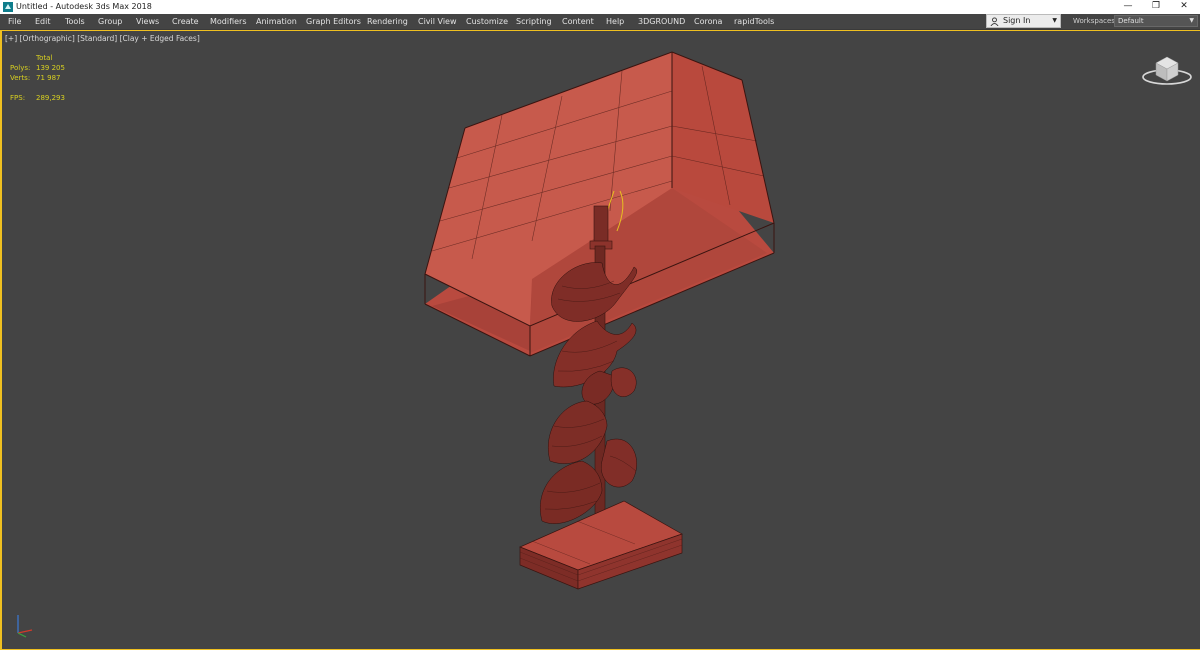 Image resolution: width=1200 pixels, height=650 pixels. I want to click on menu-file: File, so click(14, 21).